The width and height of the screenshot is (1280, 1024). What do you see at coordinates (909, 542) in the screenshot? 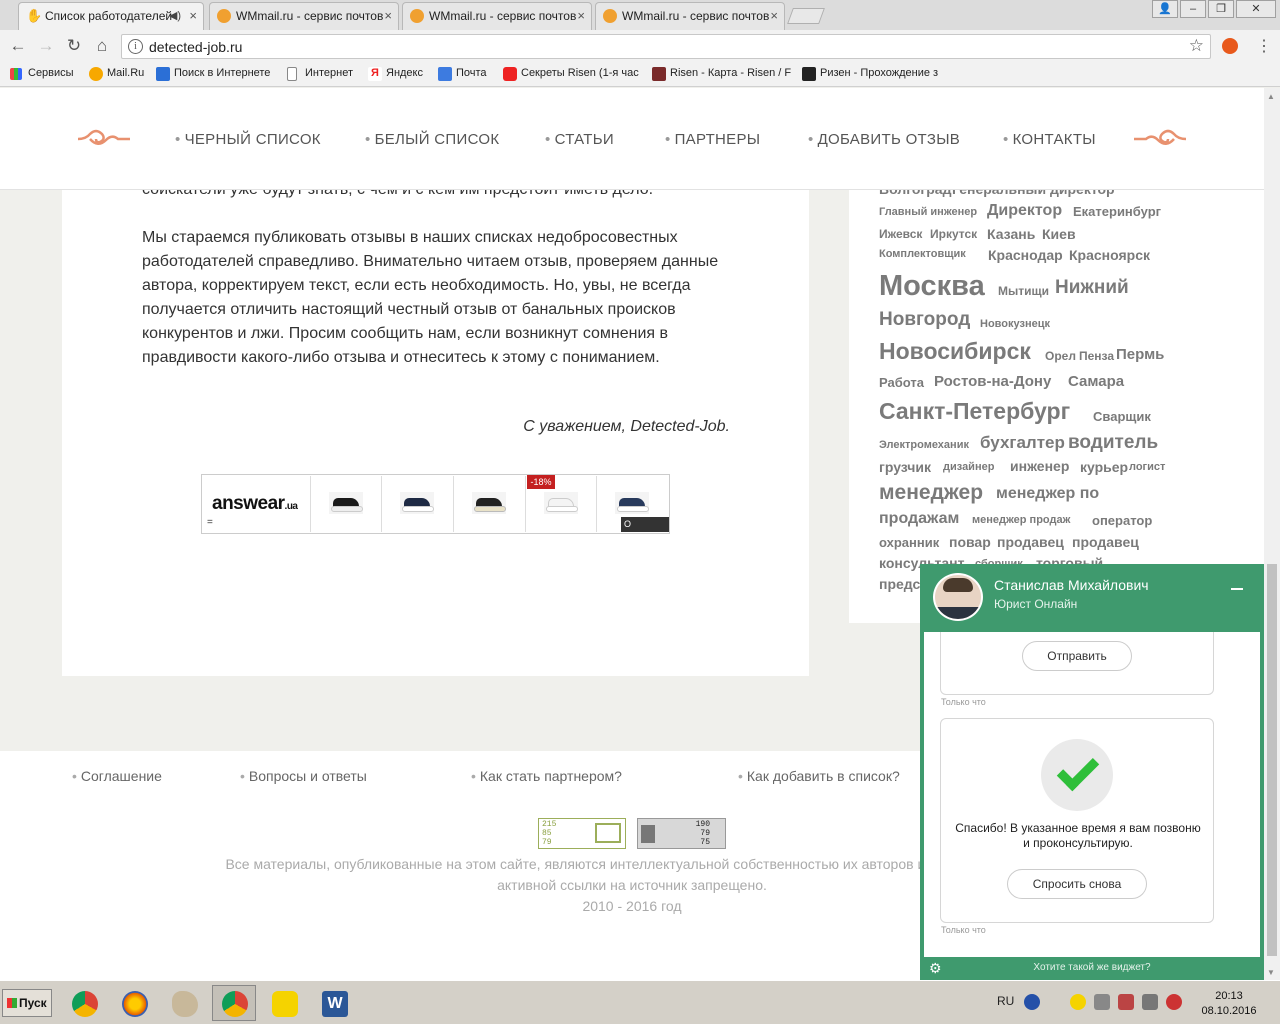
I see `tag: охранник` at bounding box center [909, 542].